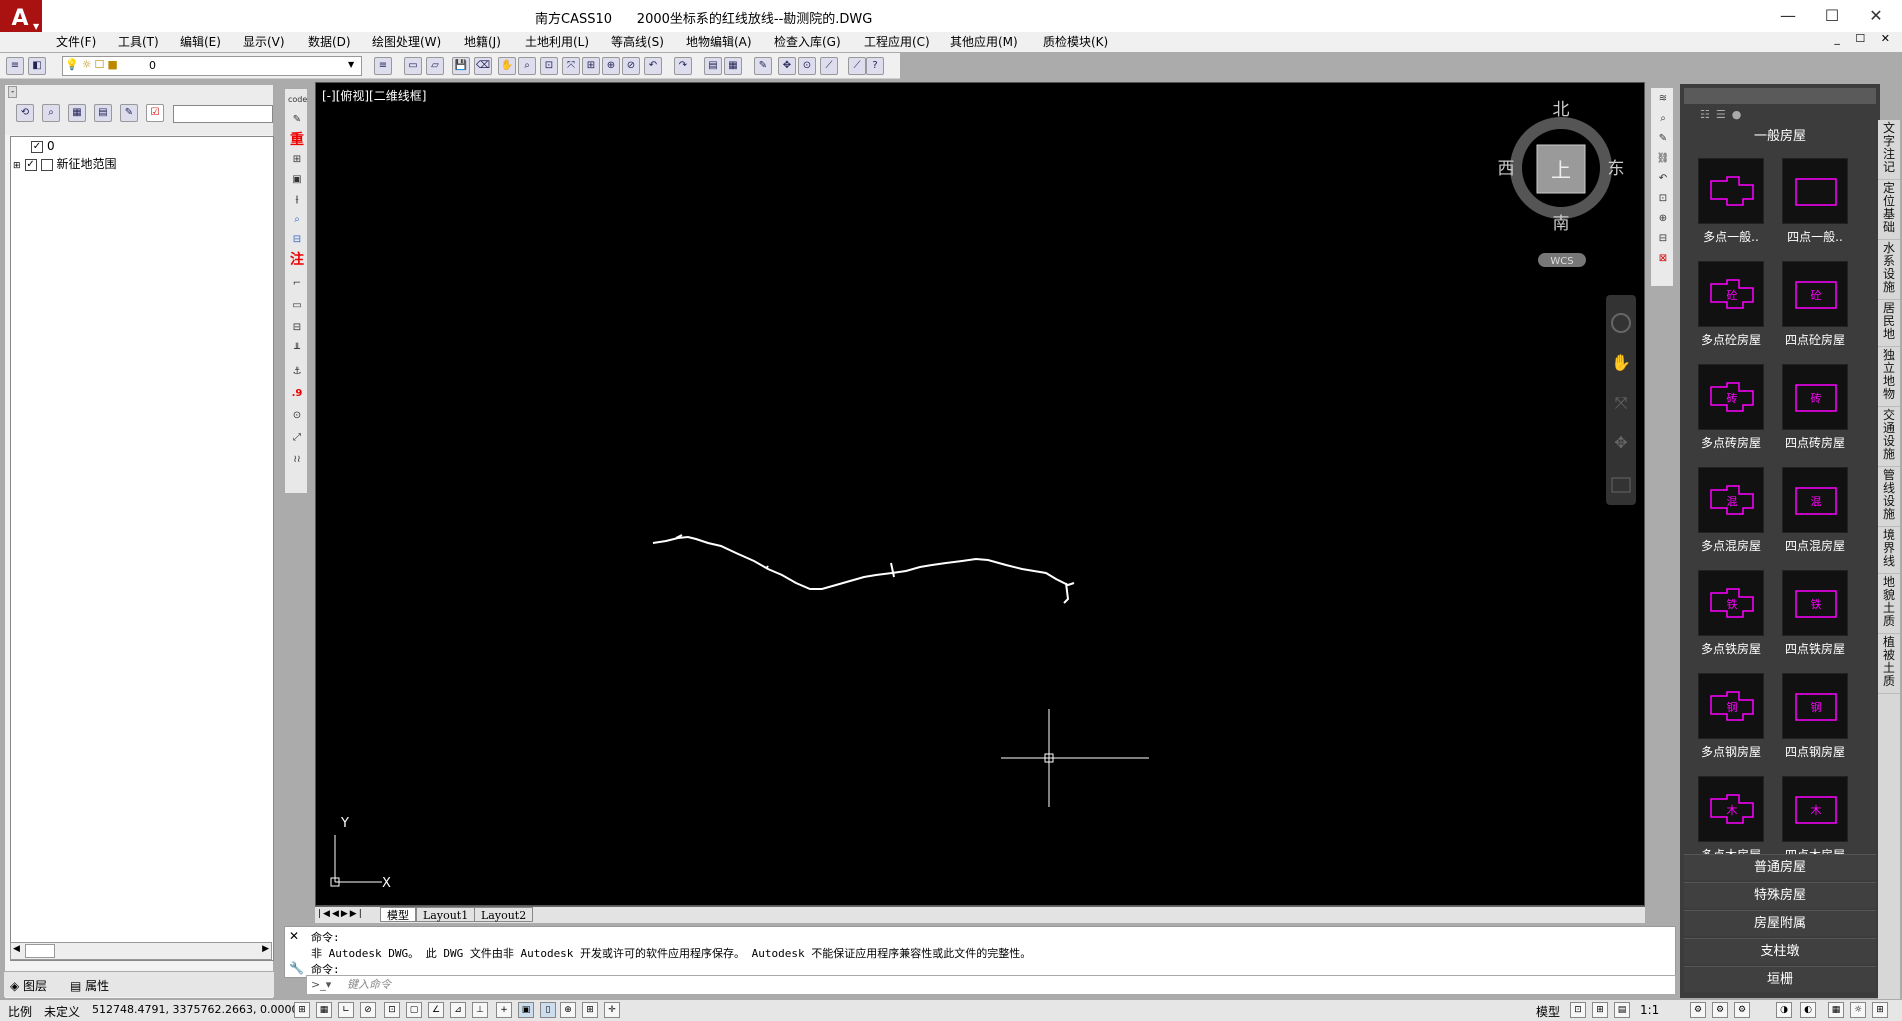 Image resolution: width=1902 pixels, height=1021 pixels. I want to click on elevation-button: .9, so click(297, 394).